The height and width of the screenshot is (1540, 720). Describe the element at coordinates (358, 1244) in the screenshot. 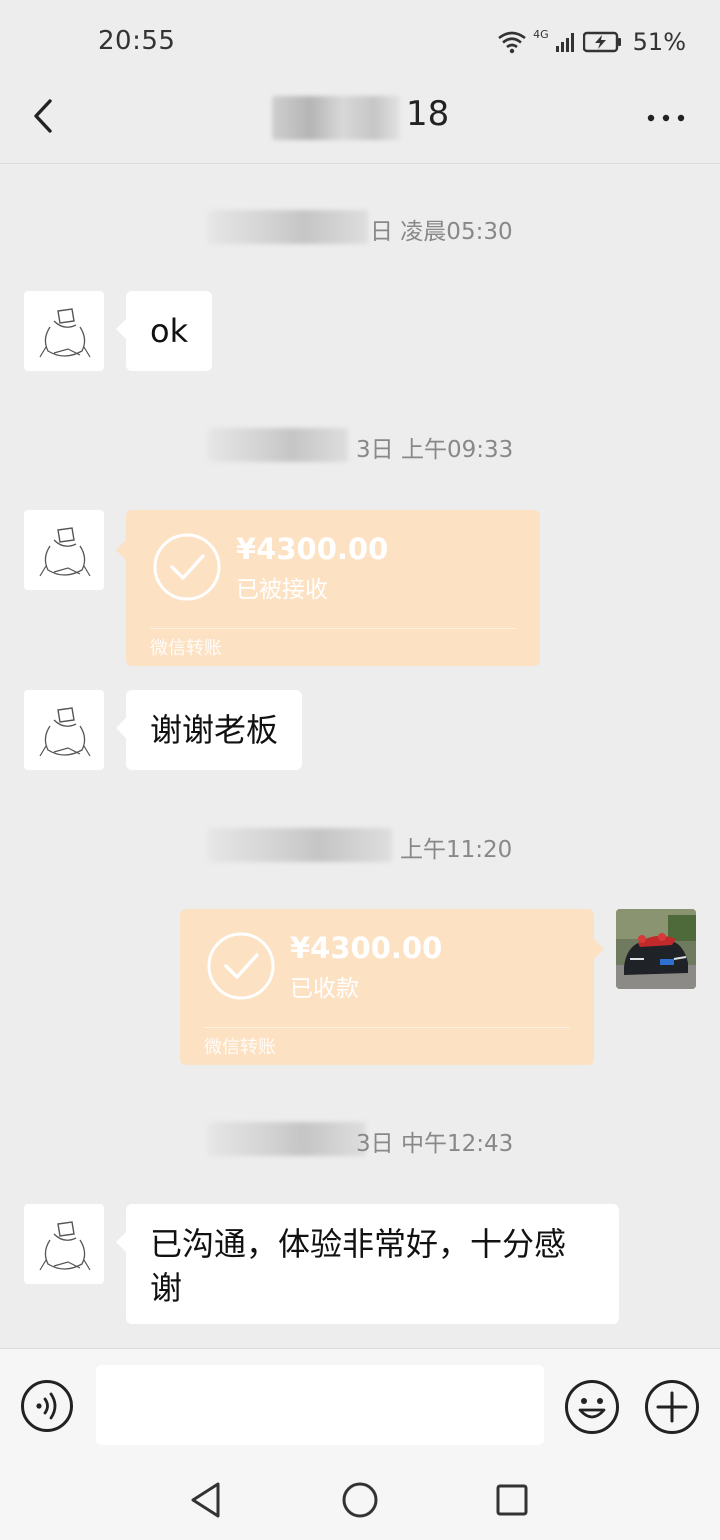

I see `message-text-line: 已沟通，体验非常好，十分感` at that location.